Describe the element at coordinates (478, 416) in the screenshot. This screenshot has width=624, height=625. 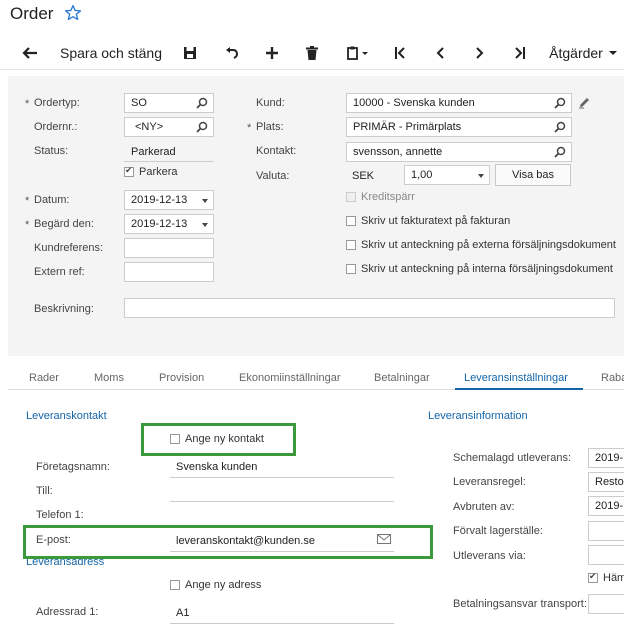
I see `leveransinformation-heading: Leveransinformation` at that location.